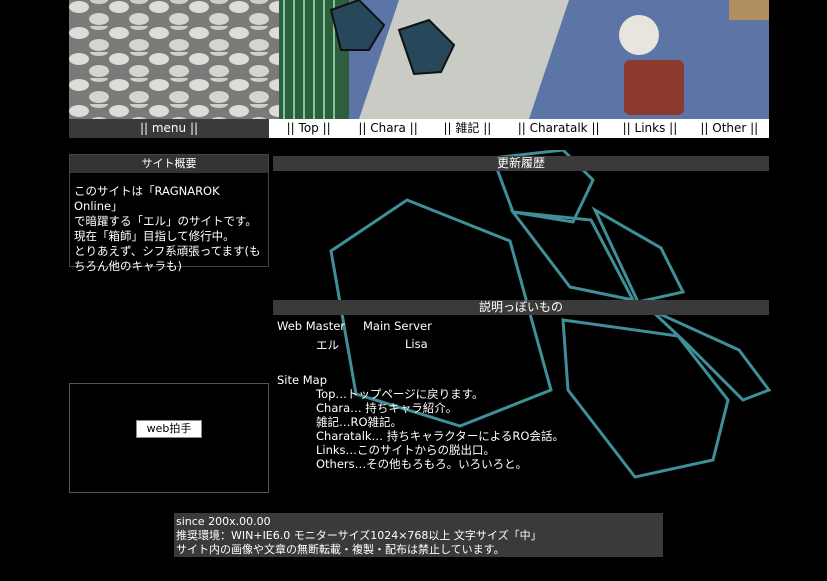 Image resolution: width=827 pixels, height=581 pixels. What do you see at coordinates (327, 345) in the screenshot?
I see `webmaster-value: エル` at bounding box center [327, 345].